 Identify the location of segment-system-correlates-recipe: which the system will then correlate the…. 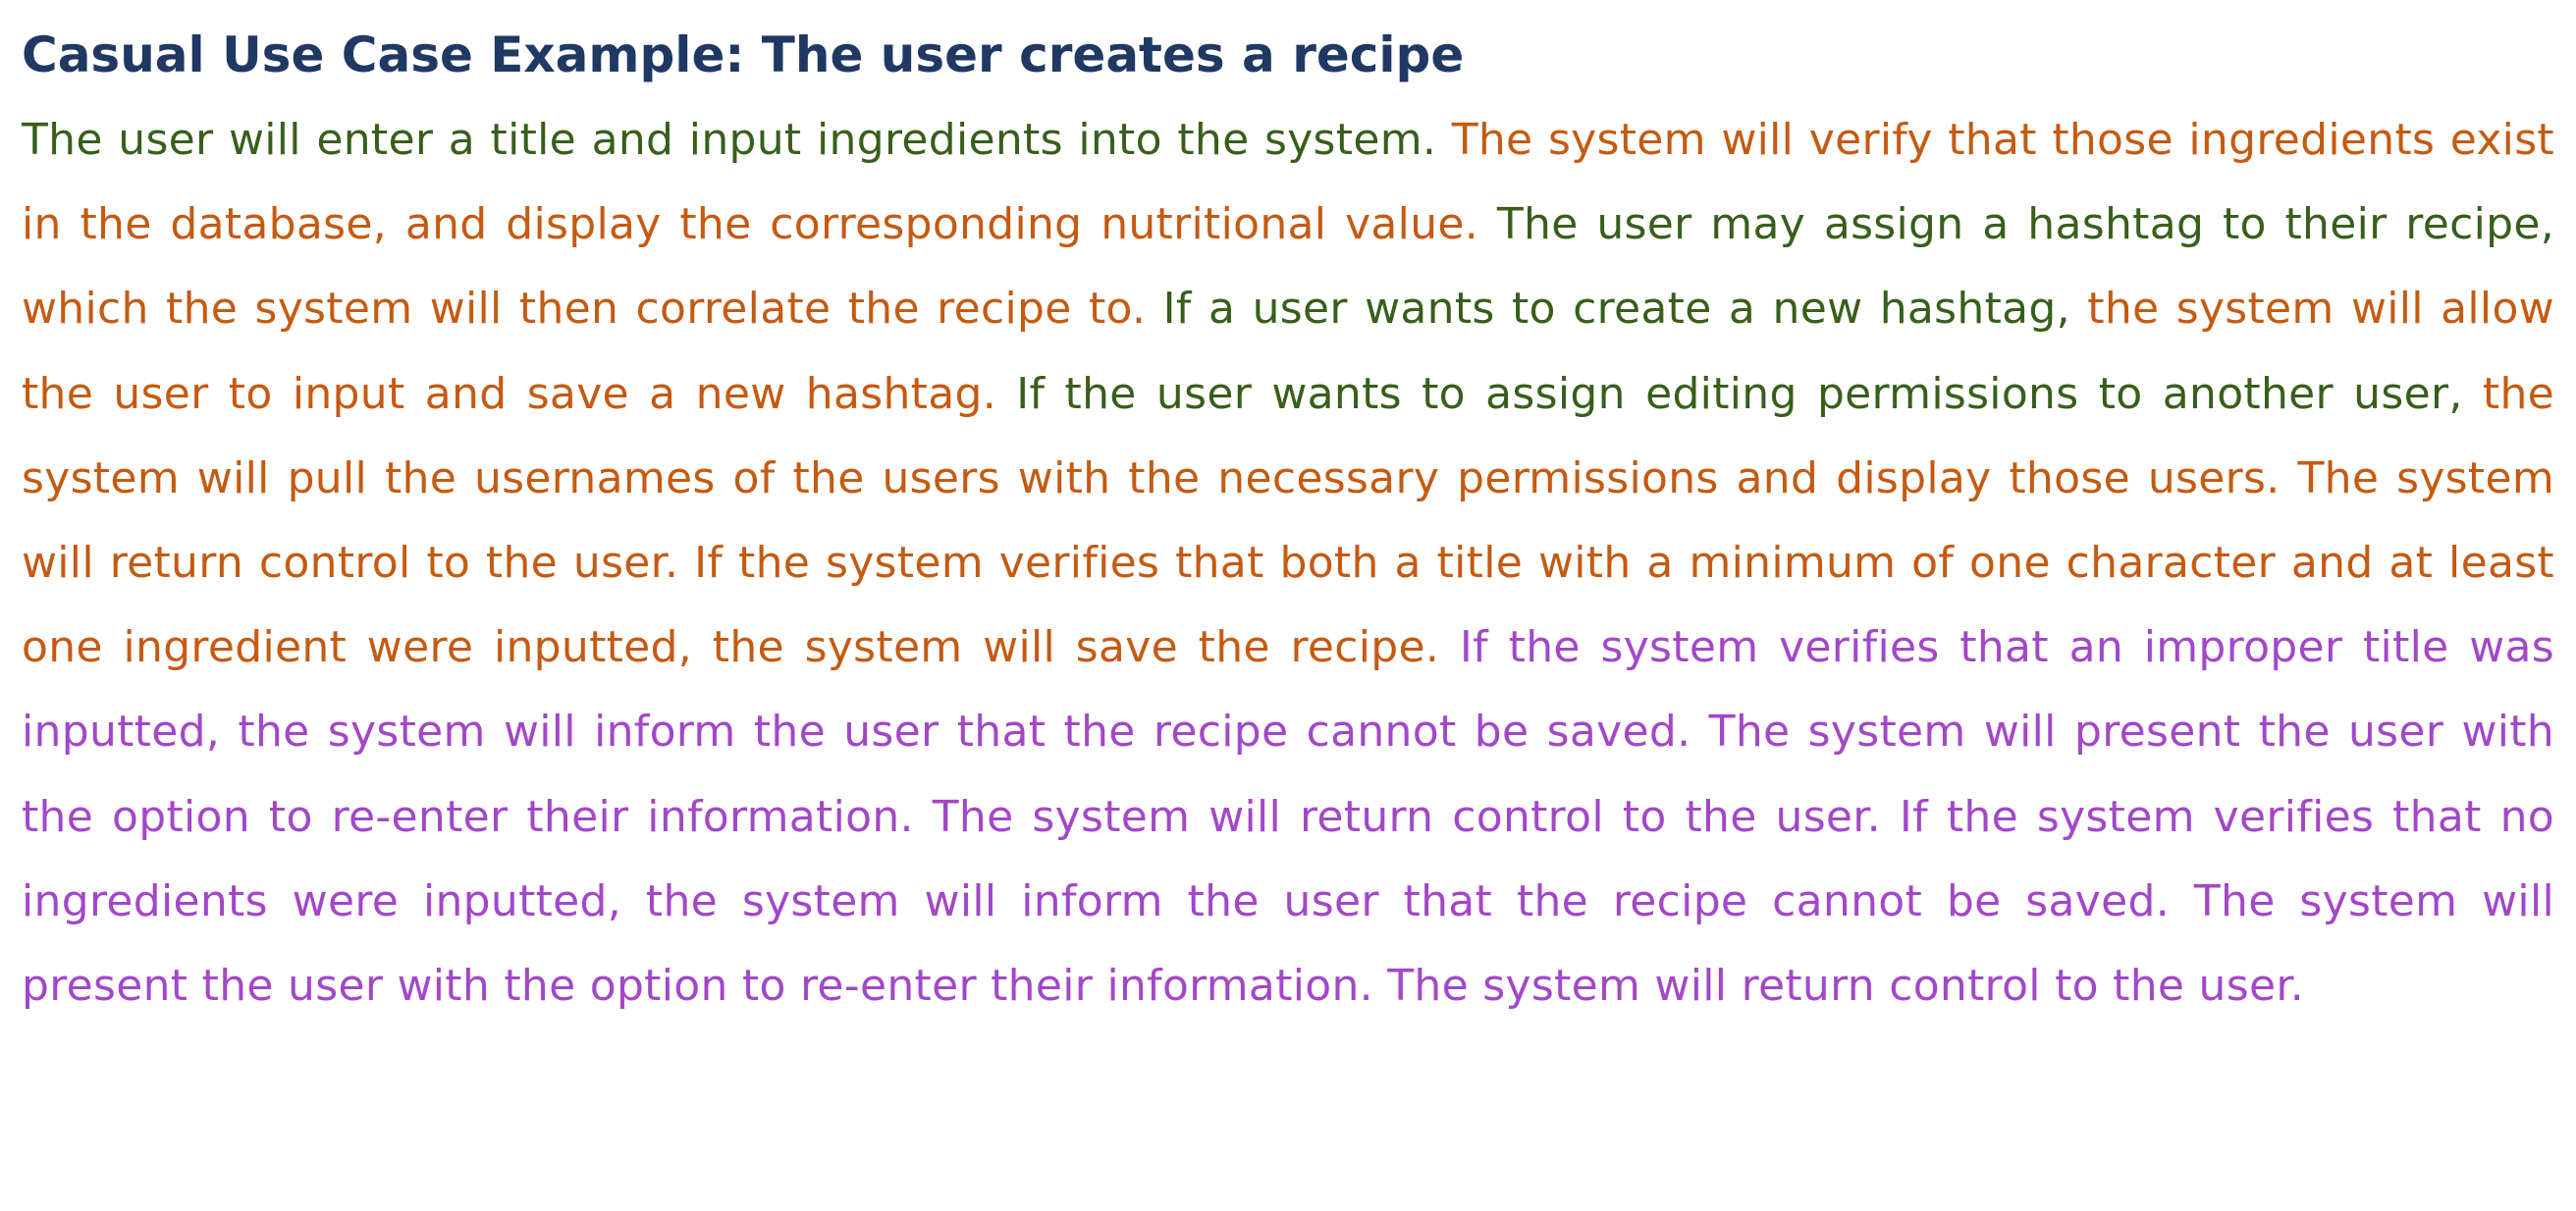
(592, 309).